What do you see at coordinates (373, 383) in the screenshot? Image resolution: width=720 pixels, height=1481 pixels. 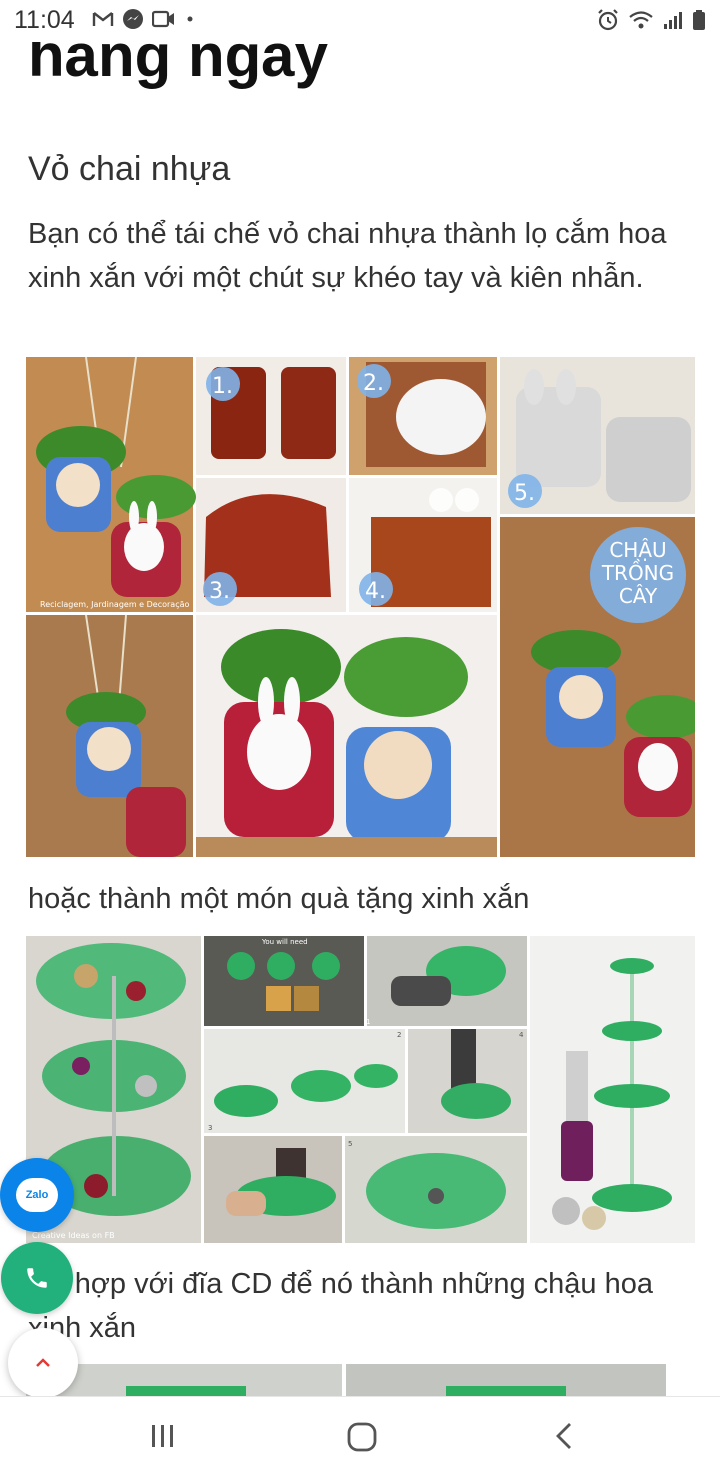 I see `step-2-label: 2.` at bounding box center [373, 383].